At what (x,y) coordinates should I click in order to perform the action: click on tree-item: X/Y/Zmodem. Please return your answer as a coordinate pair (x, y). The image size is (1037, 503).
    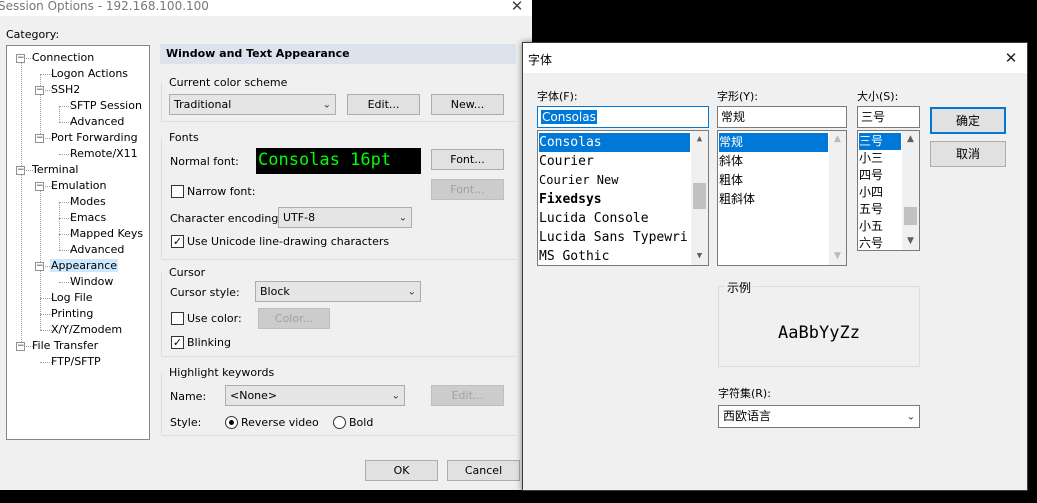
    Looking at the image, I should click on (86, 329).